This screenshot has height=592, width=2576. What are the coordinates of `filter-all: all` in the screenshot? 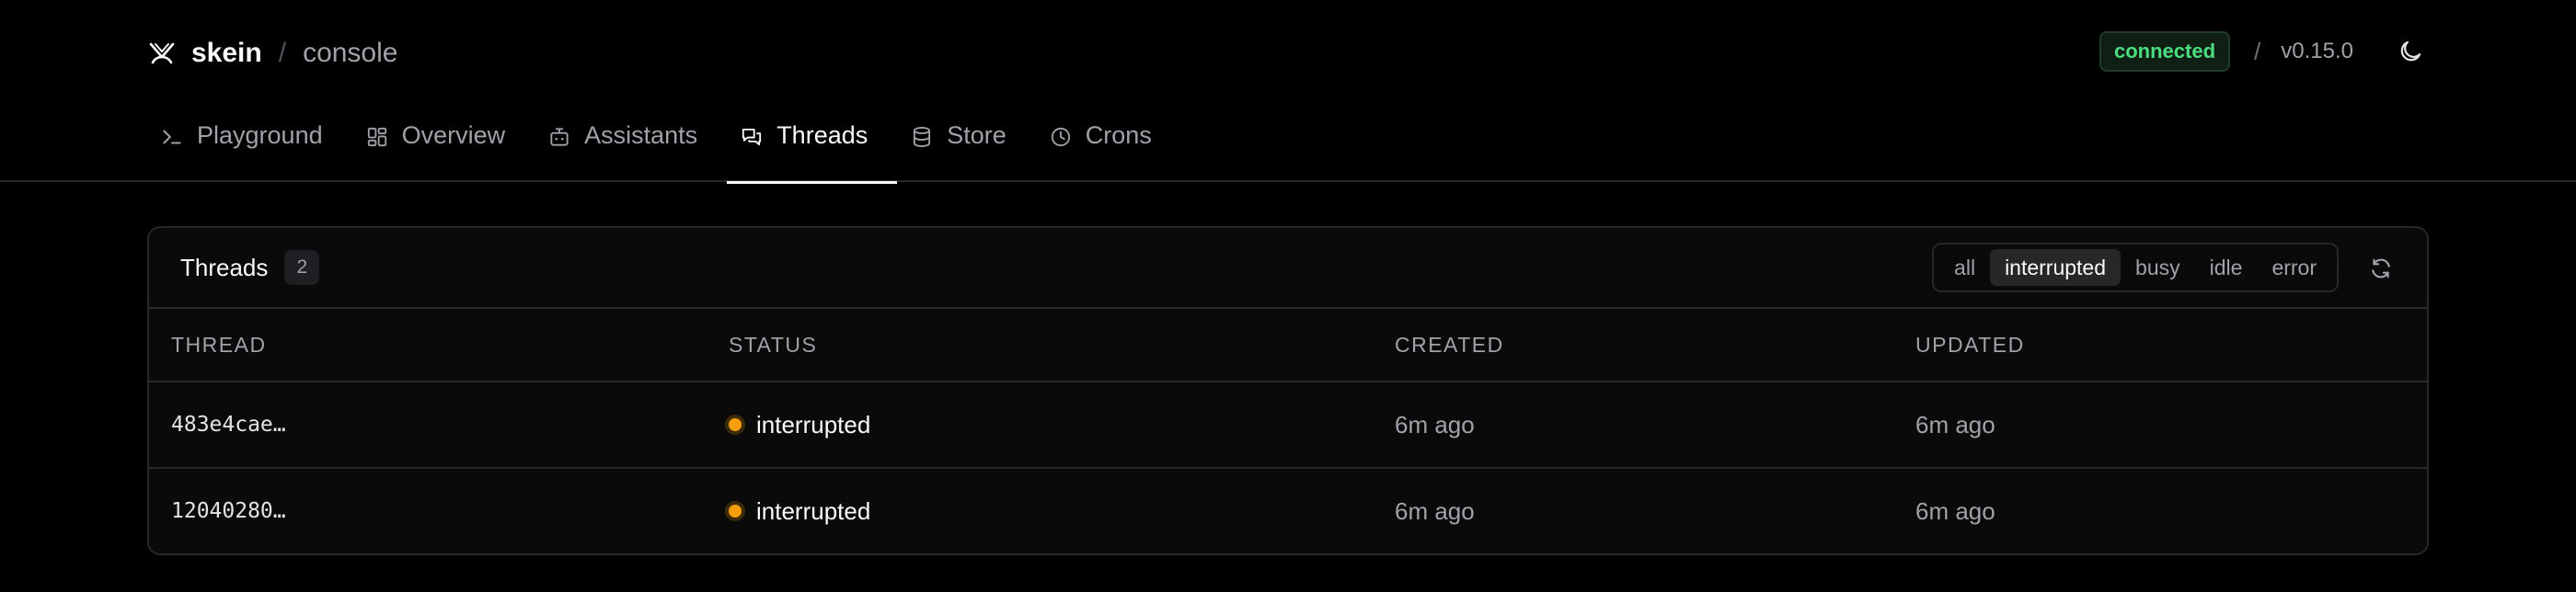 It's located at (1964, 268).